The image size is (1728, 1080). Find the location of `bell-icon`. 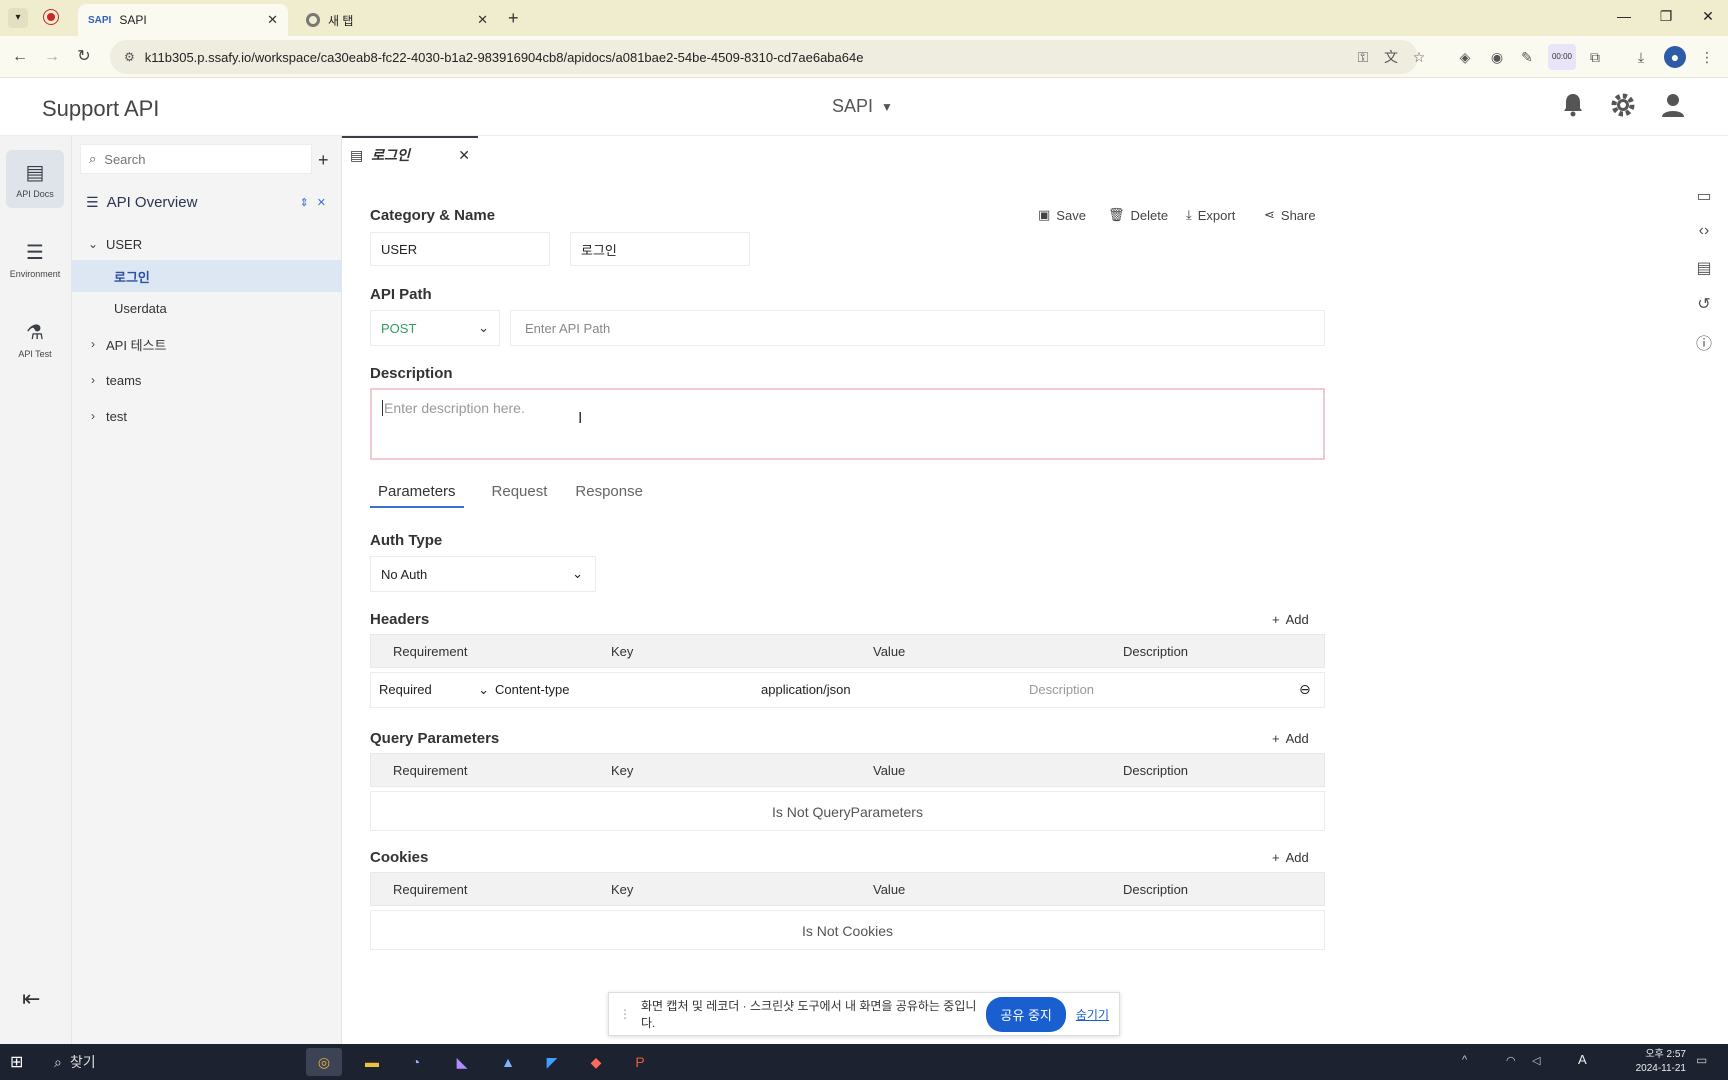

bell-icon is located at coordinates (1573, 107).